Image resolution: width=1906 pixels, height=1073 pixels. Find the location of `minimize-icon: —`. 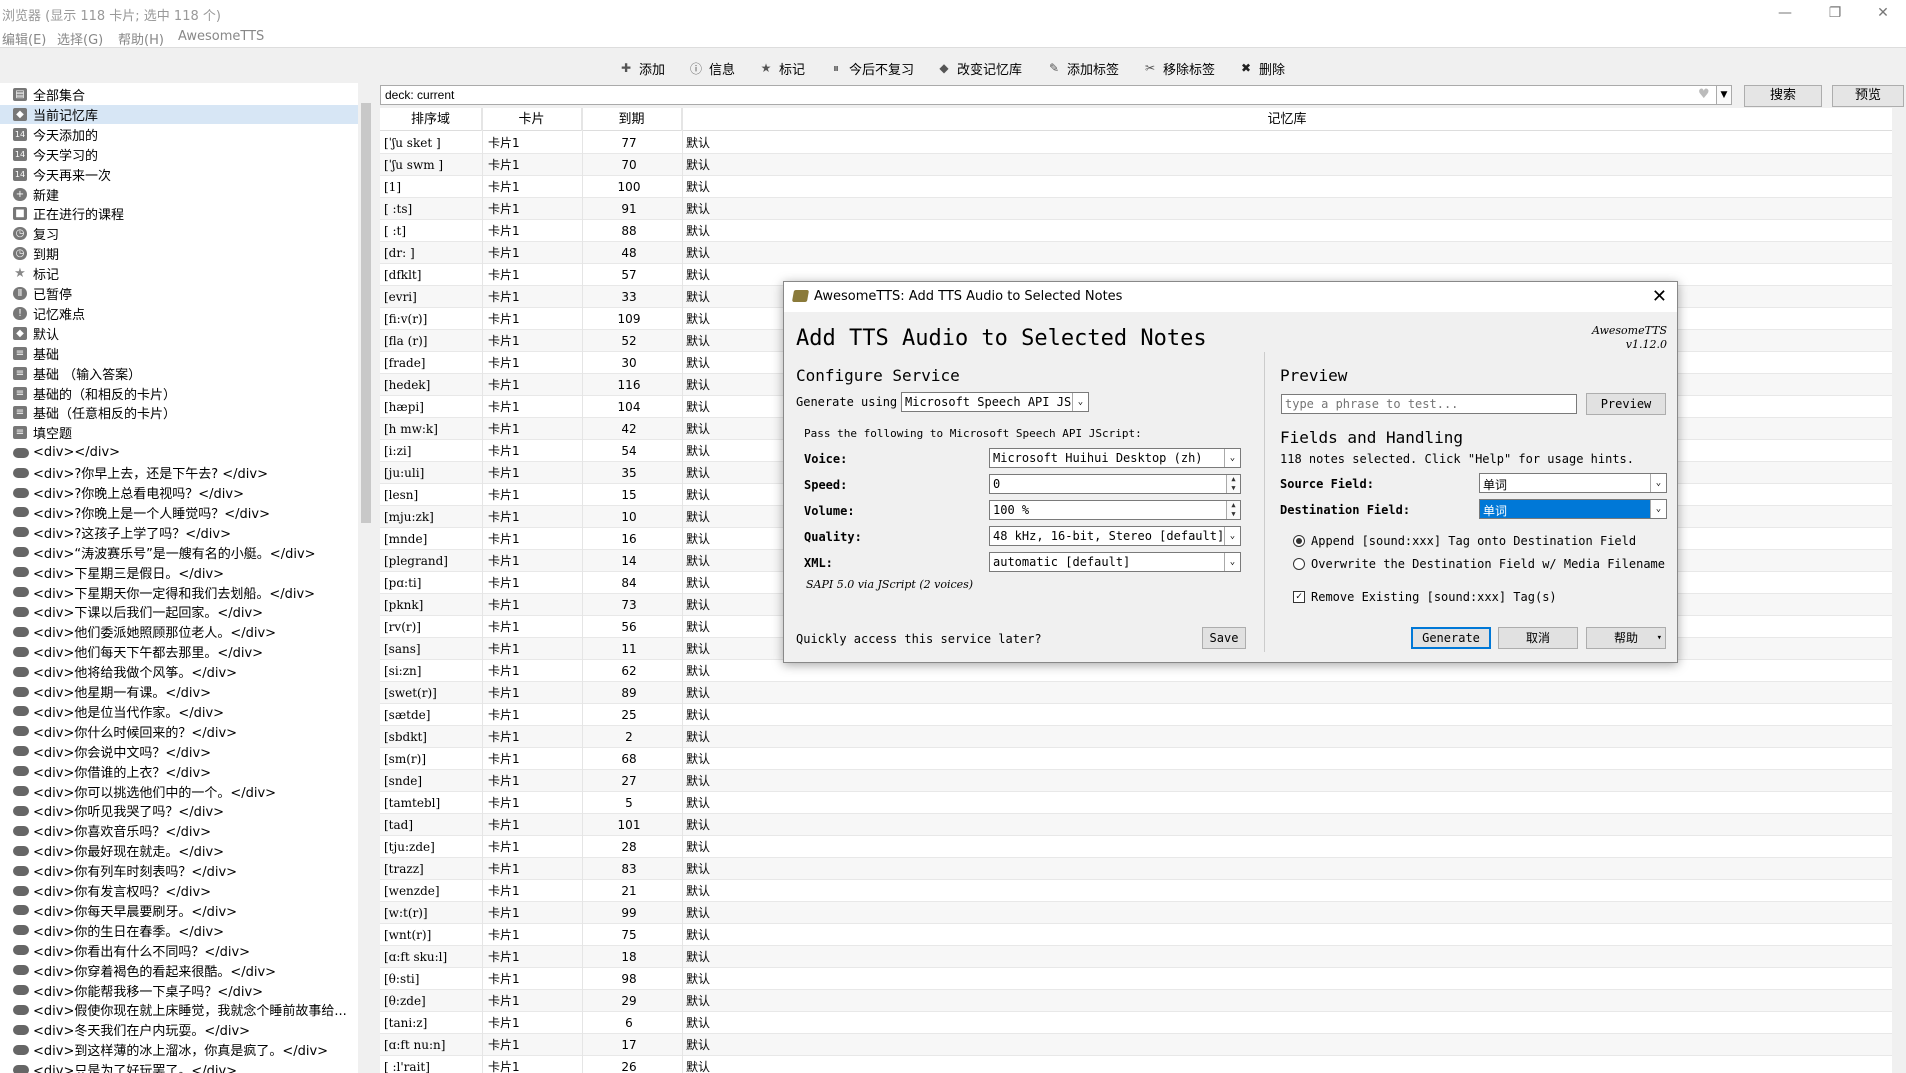

minimize-icon: — is located at coordinates (1785, 13).